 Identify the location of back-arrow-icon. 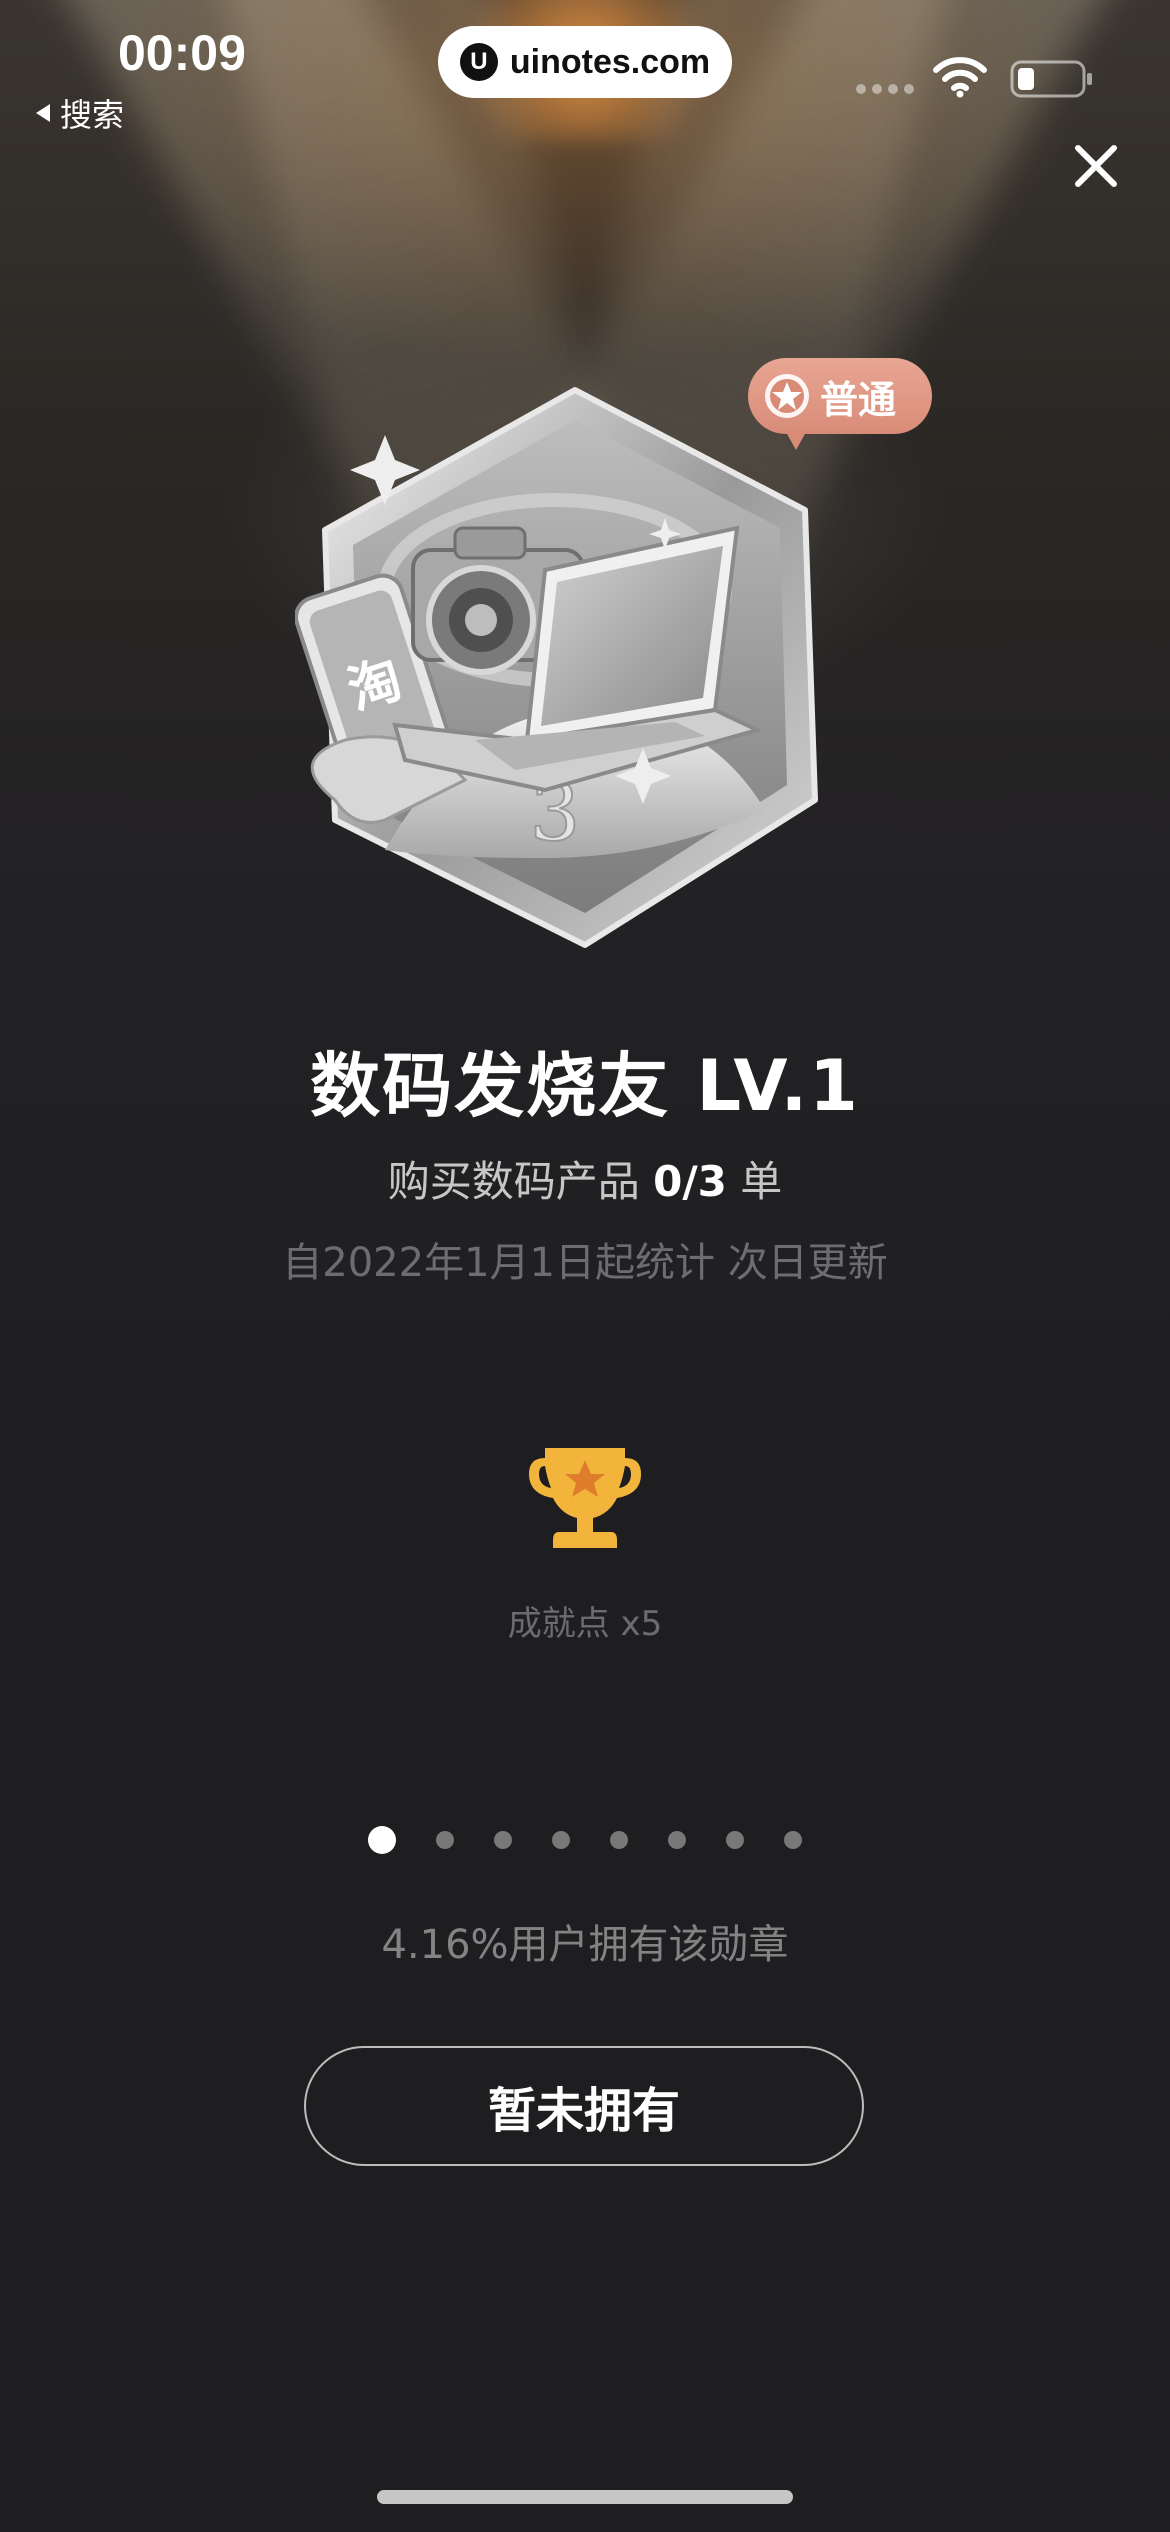
(43, 113).